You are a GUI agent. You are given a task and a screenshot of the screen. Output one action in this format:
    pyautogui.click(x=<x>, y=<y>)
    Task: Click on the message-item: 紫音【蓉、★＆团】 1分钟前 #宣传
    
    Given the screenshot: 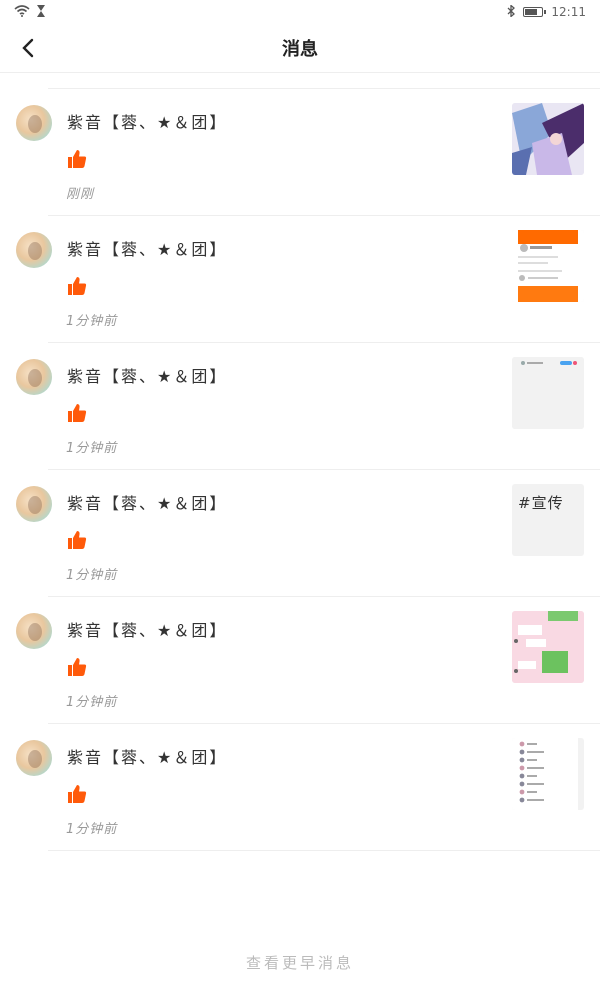 What is the action you would take?
    pyautogui.click(x=300, y=533)
    